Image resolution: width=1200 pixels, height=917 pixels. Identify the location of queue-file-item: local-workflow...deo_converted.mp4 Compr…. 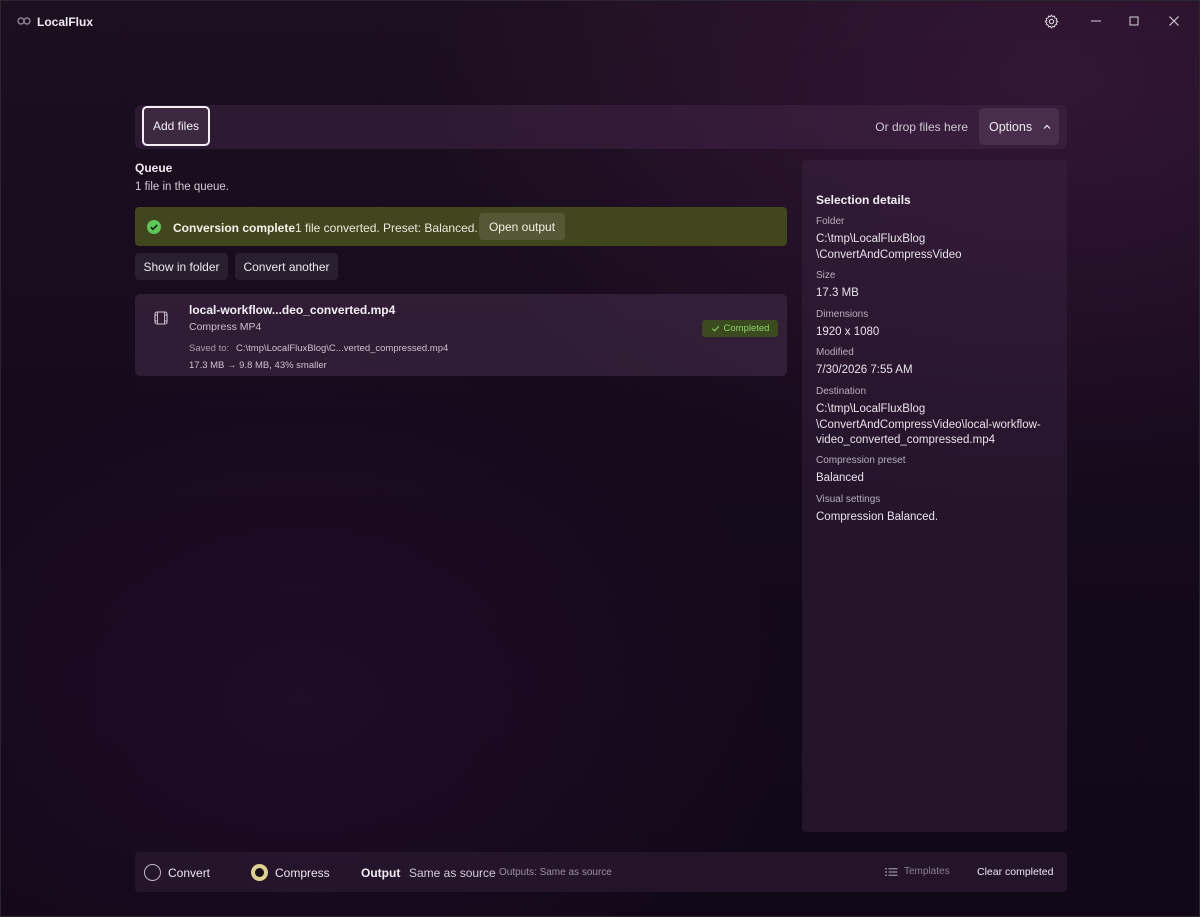
(461, 335).